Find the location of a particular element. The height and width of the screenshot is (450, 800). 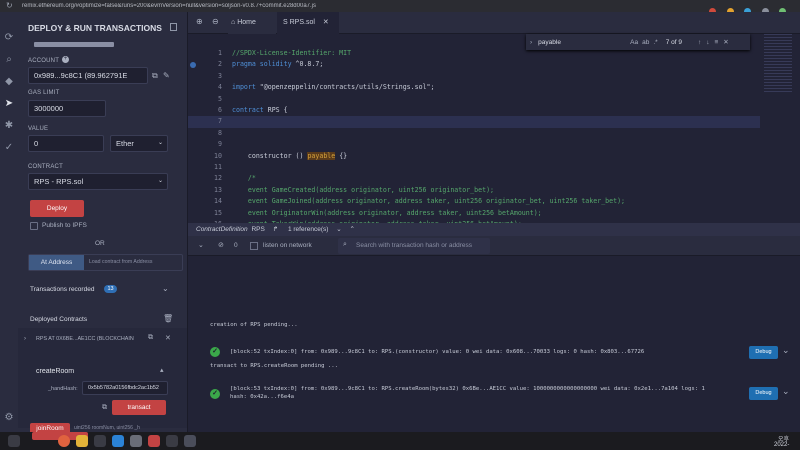

chevron-up-icon: ⌃ is located at coordinates (351, 229).